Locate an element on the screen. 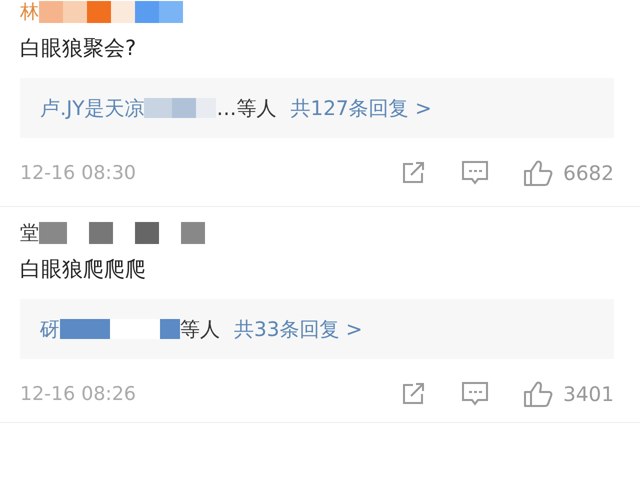  like-count: 3401 is located at coordinates (588, 394).